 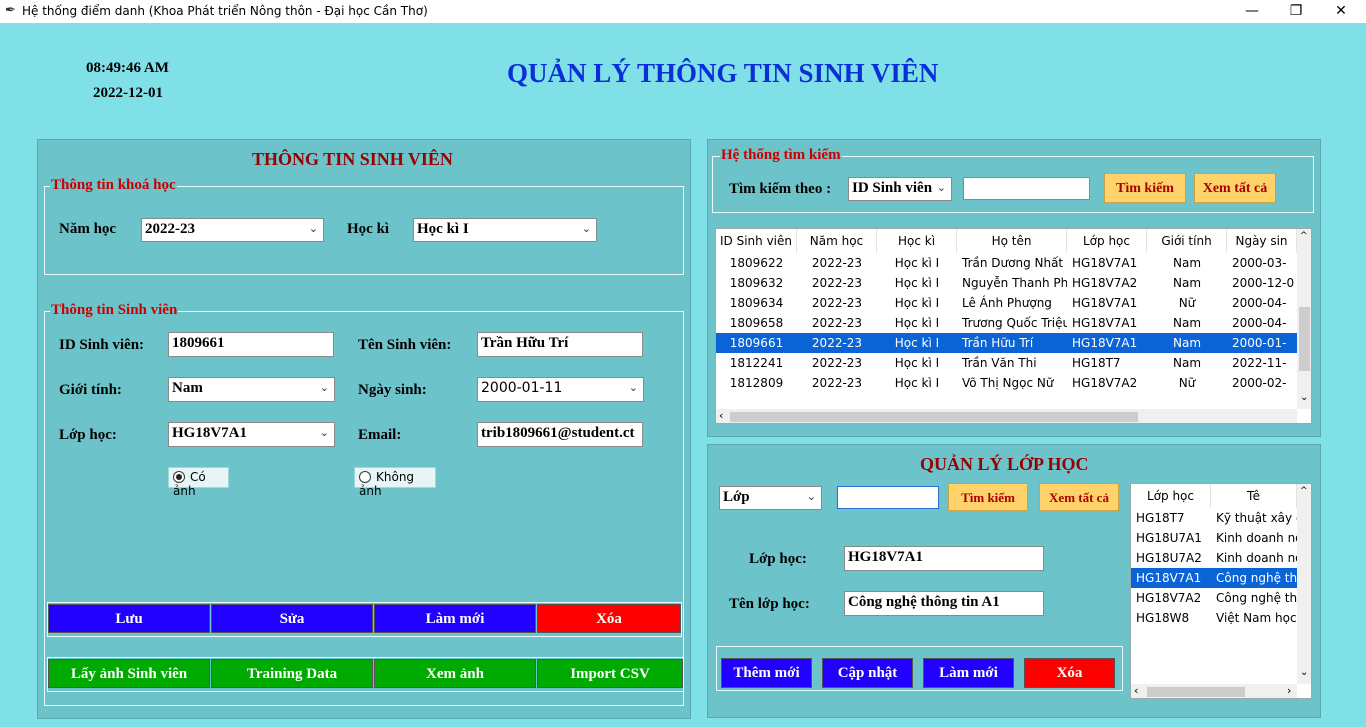 What do you see at coordinates (1096, 363) in the screenshot?
I see `student-table-cell: HG18T7` at bounding box center [1096, 363].